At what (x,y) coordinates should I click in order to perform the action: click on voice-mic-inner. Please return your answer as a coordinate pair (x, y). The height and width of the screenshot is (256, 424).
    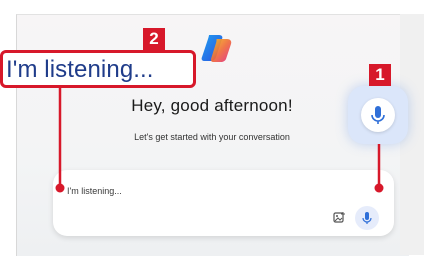
    Looking at the image, I should click on (378, 115).